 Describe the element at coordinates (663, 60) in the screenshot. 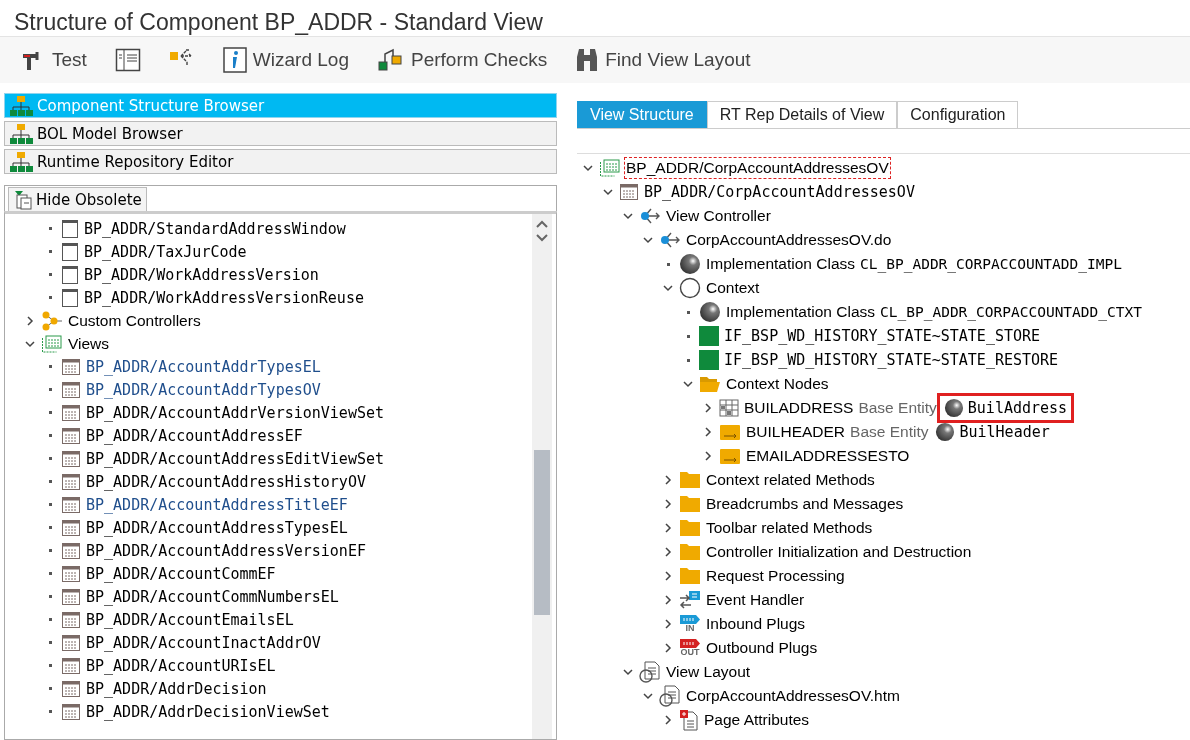

I see `toolbar-button: Find View Layout` at that location.